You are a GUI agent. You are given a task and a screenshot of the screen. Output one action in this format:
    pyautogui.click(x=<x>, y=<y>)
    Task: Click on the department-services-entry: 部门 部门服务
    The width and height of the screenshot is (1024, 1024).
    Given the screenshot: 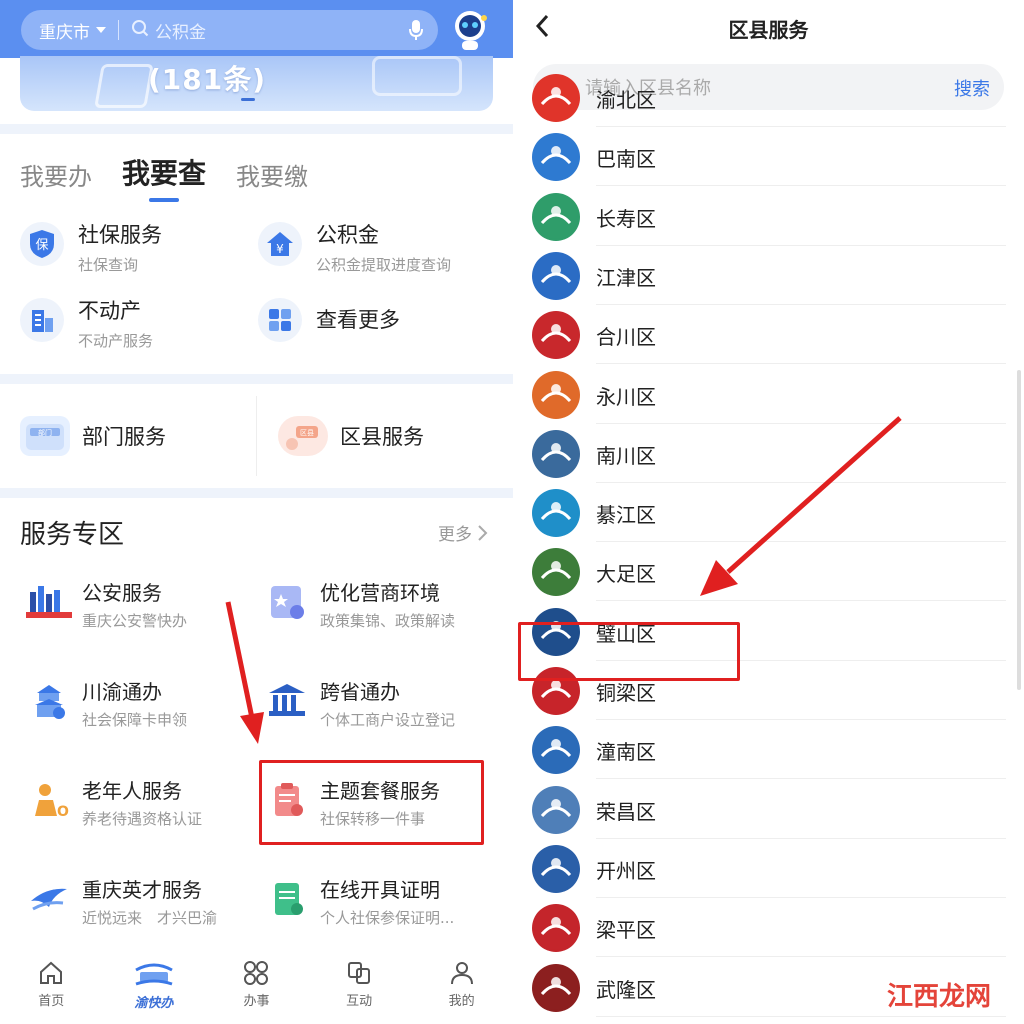 What is the action you would take?
    pyautogui.click(x=93, y=436)
    